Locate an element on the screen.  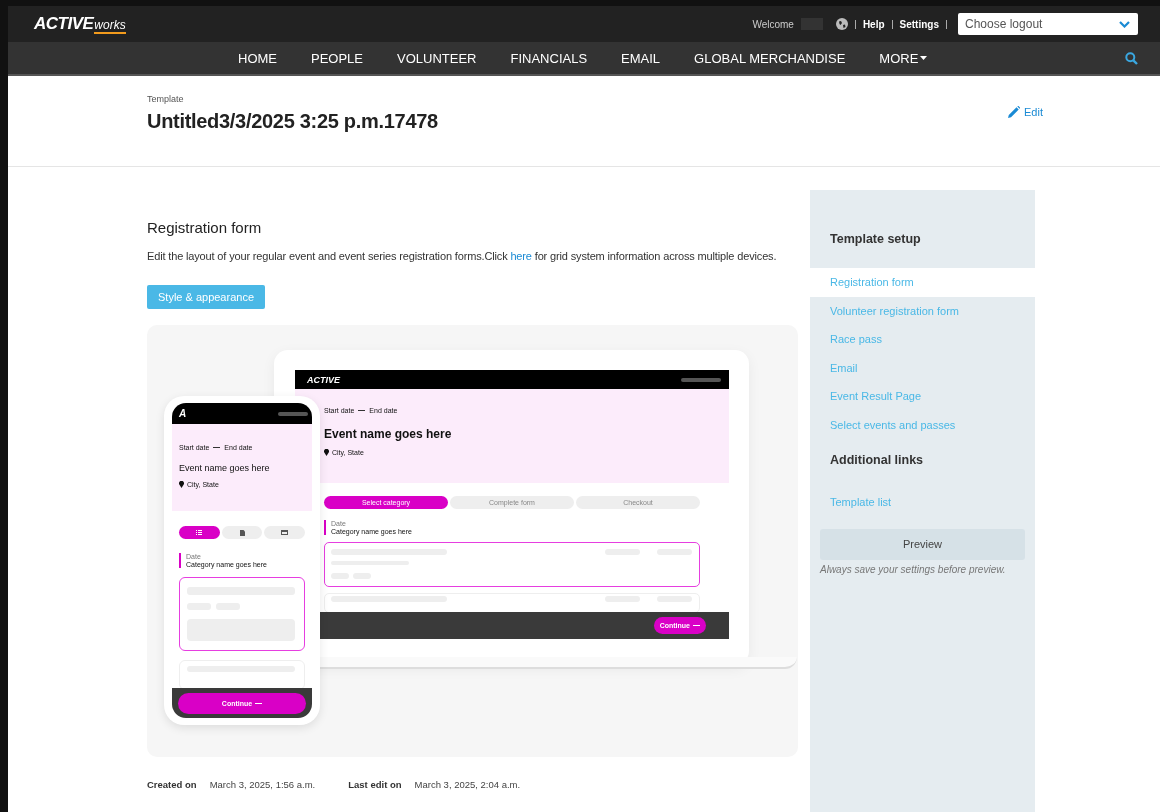
chevron-down-icon is located at coordinates (1124, 24).